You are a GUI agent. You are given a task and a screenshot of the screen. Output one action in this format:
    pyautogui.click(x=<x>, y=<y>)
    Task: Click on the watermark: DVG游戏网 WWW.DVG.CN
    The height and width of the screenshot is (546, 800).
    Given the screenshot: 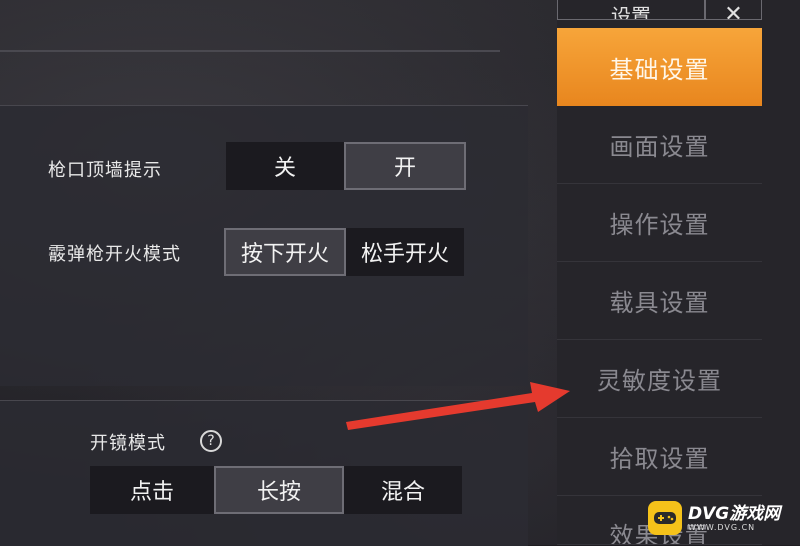 What is the action you would take?
    pyautogui.click(x=723, y=518)
    